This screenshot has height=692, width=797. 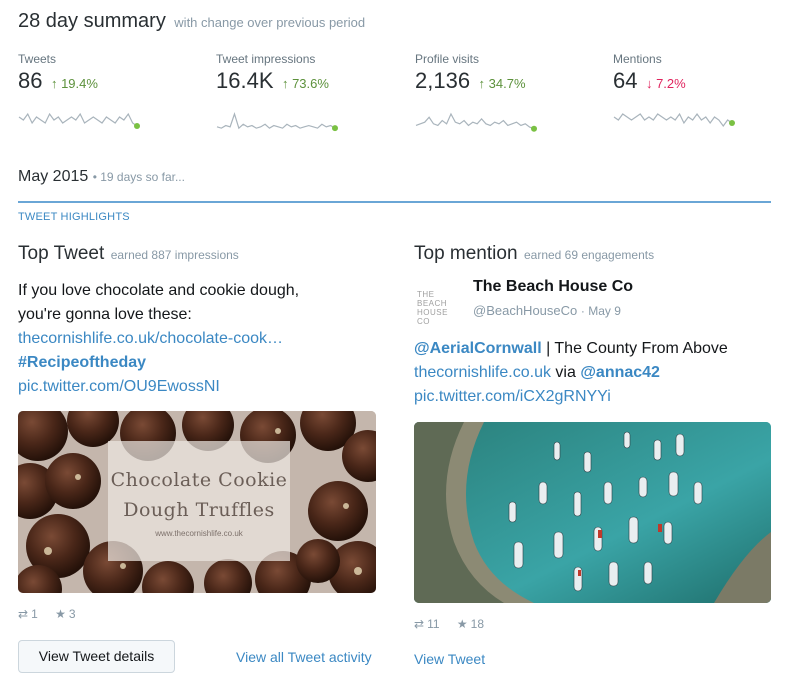 I want to click on metric-change: ↑ 73.6%, so click(x=305, y=83).